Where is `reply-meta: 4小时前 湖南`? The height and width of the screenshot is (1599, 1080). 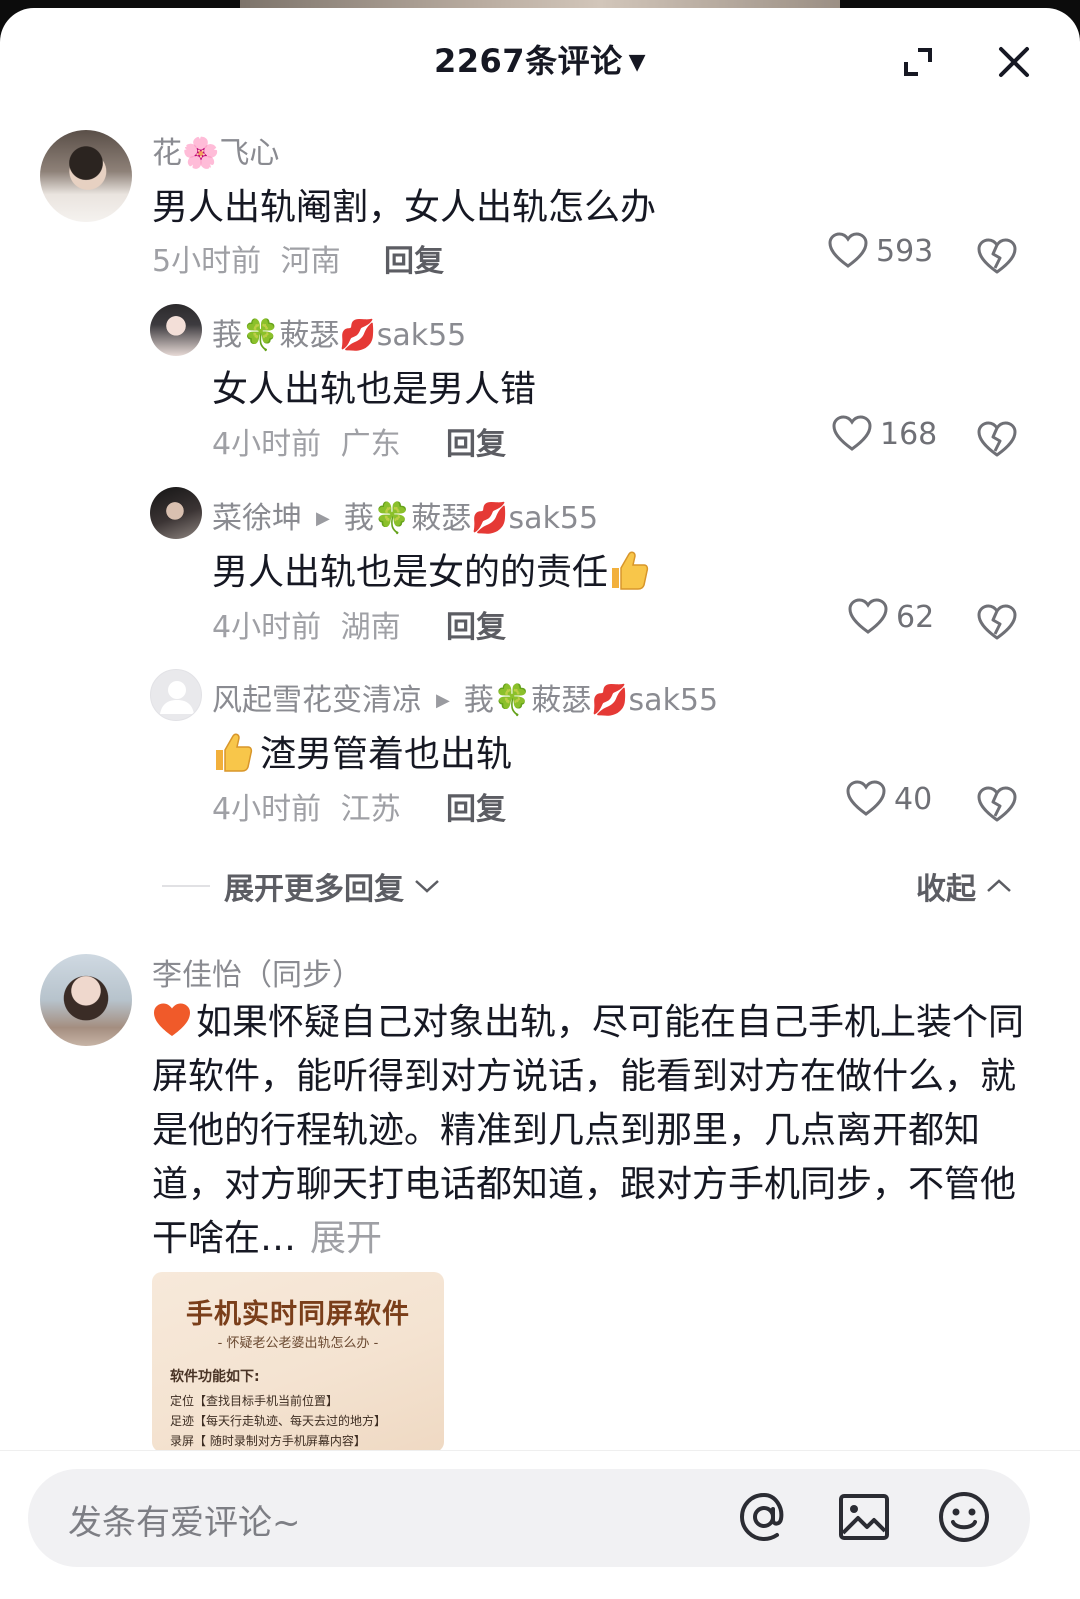
reply-meta: 4小时前 湖南 is located at coordinates (306, 624).